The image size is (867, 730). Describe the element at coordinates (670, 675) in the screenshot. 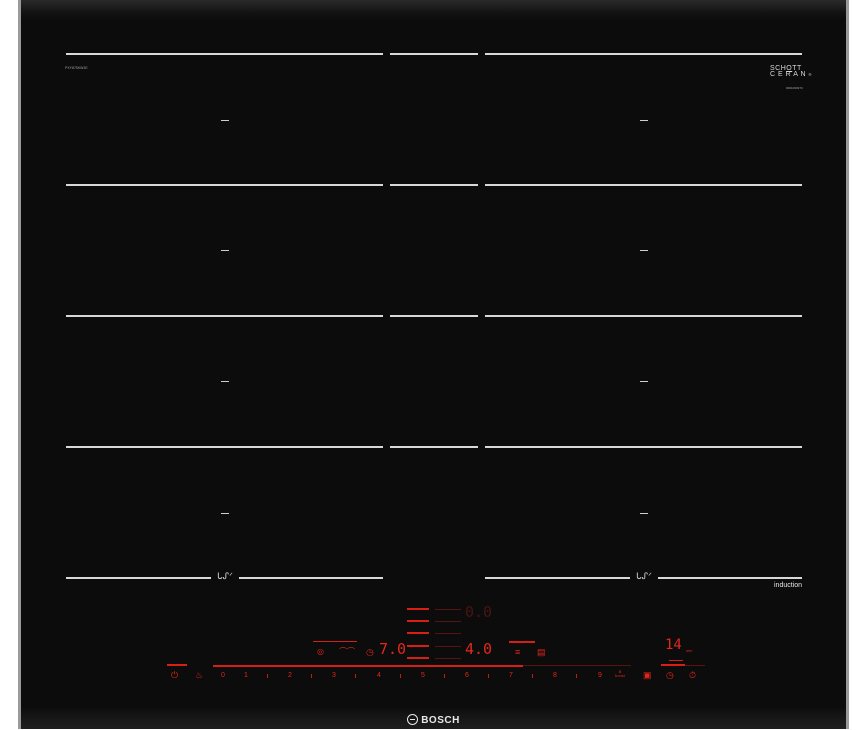

I see `timer-icon: ◷` at that location.